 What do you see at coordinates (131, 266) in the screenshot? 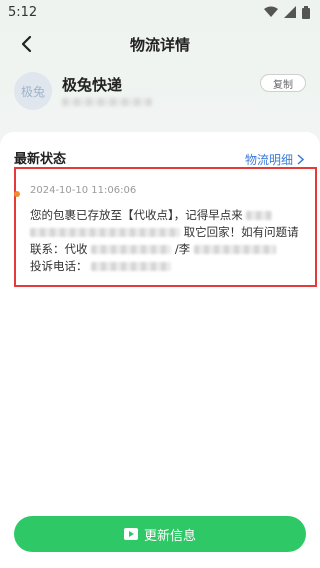
I see `redacted-phone` at bounding box center [131, 266].